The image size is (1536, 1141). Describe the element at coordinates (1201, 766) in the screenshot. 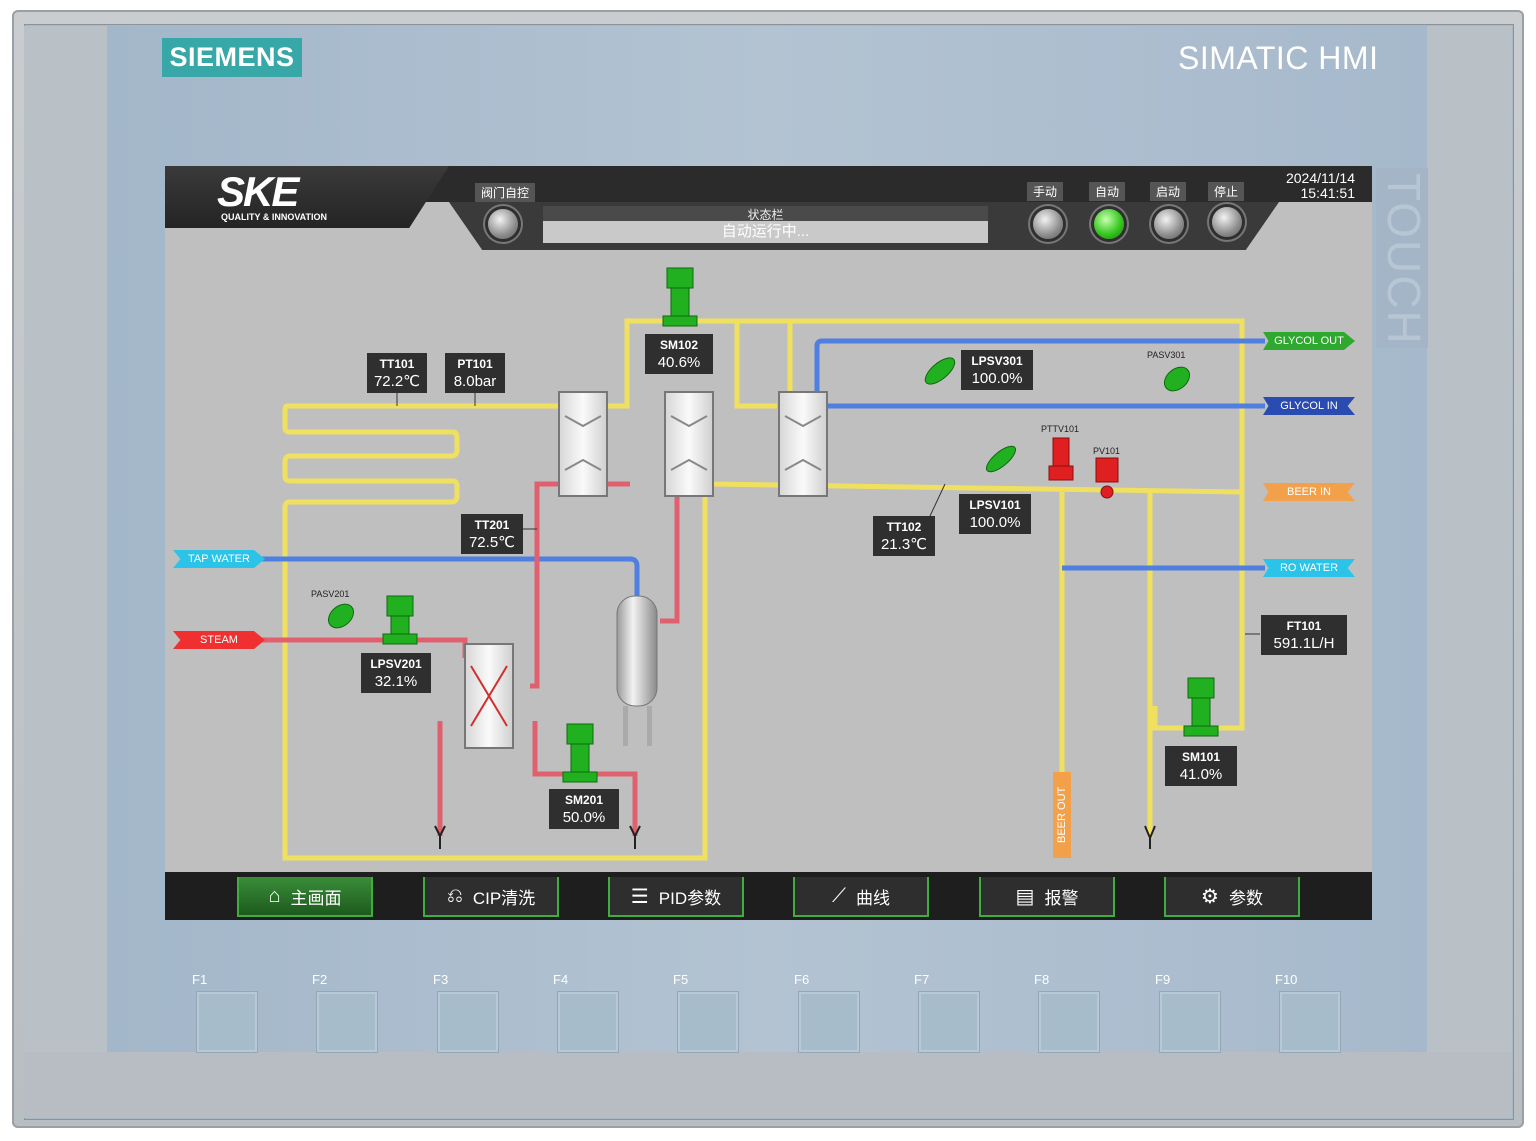

I see `sm101-tag: SM101 41.0%` at that location.